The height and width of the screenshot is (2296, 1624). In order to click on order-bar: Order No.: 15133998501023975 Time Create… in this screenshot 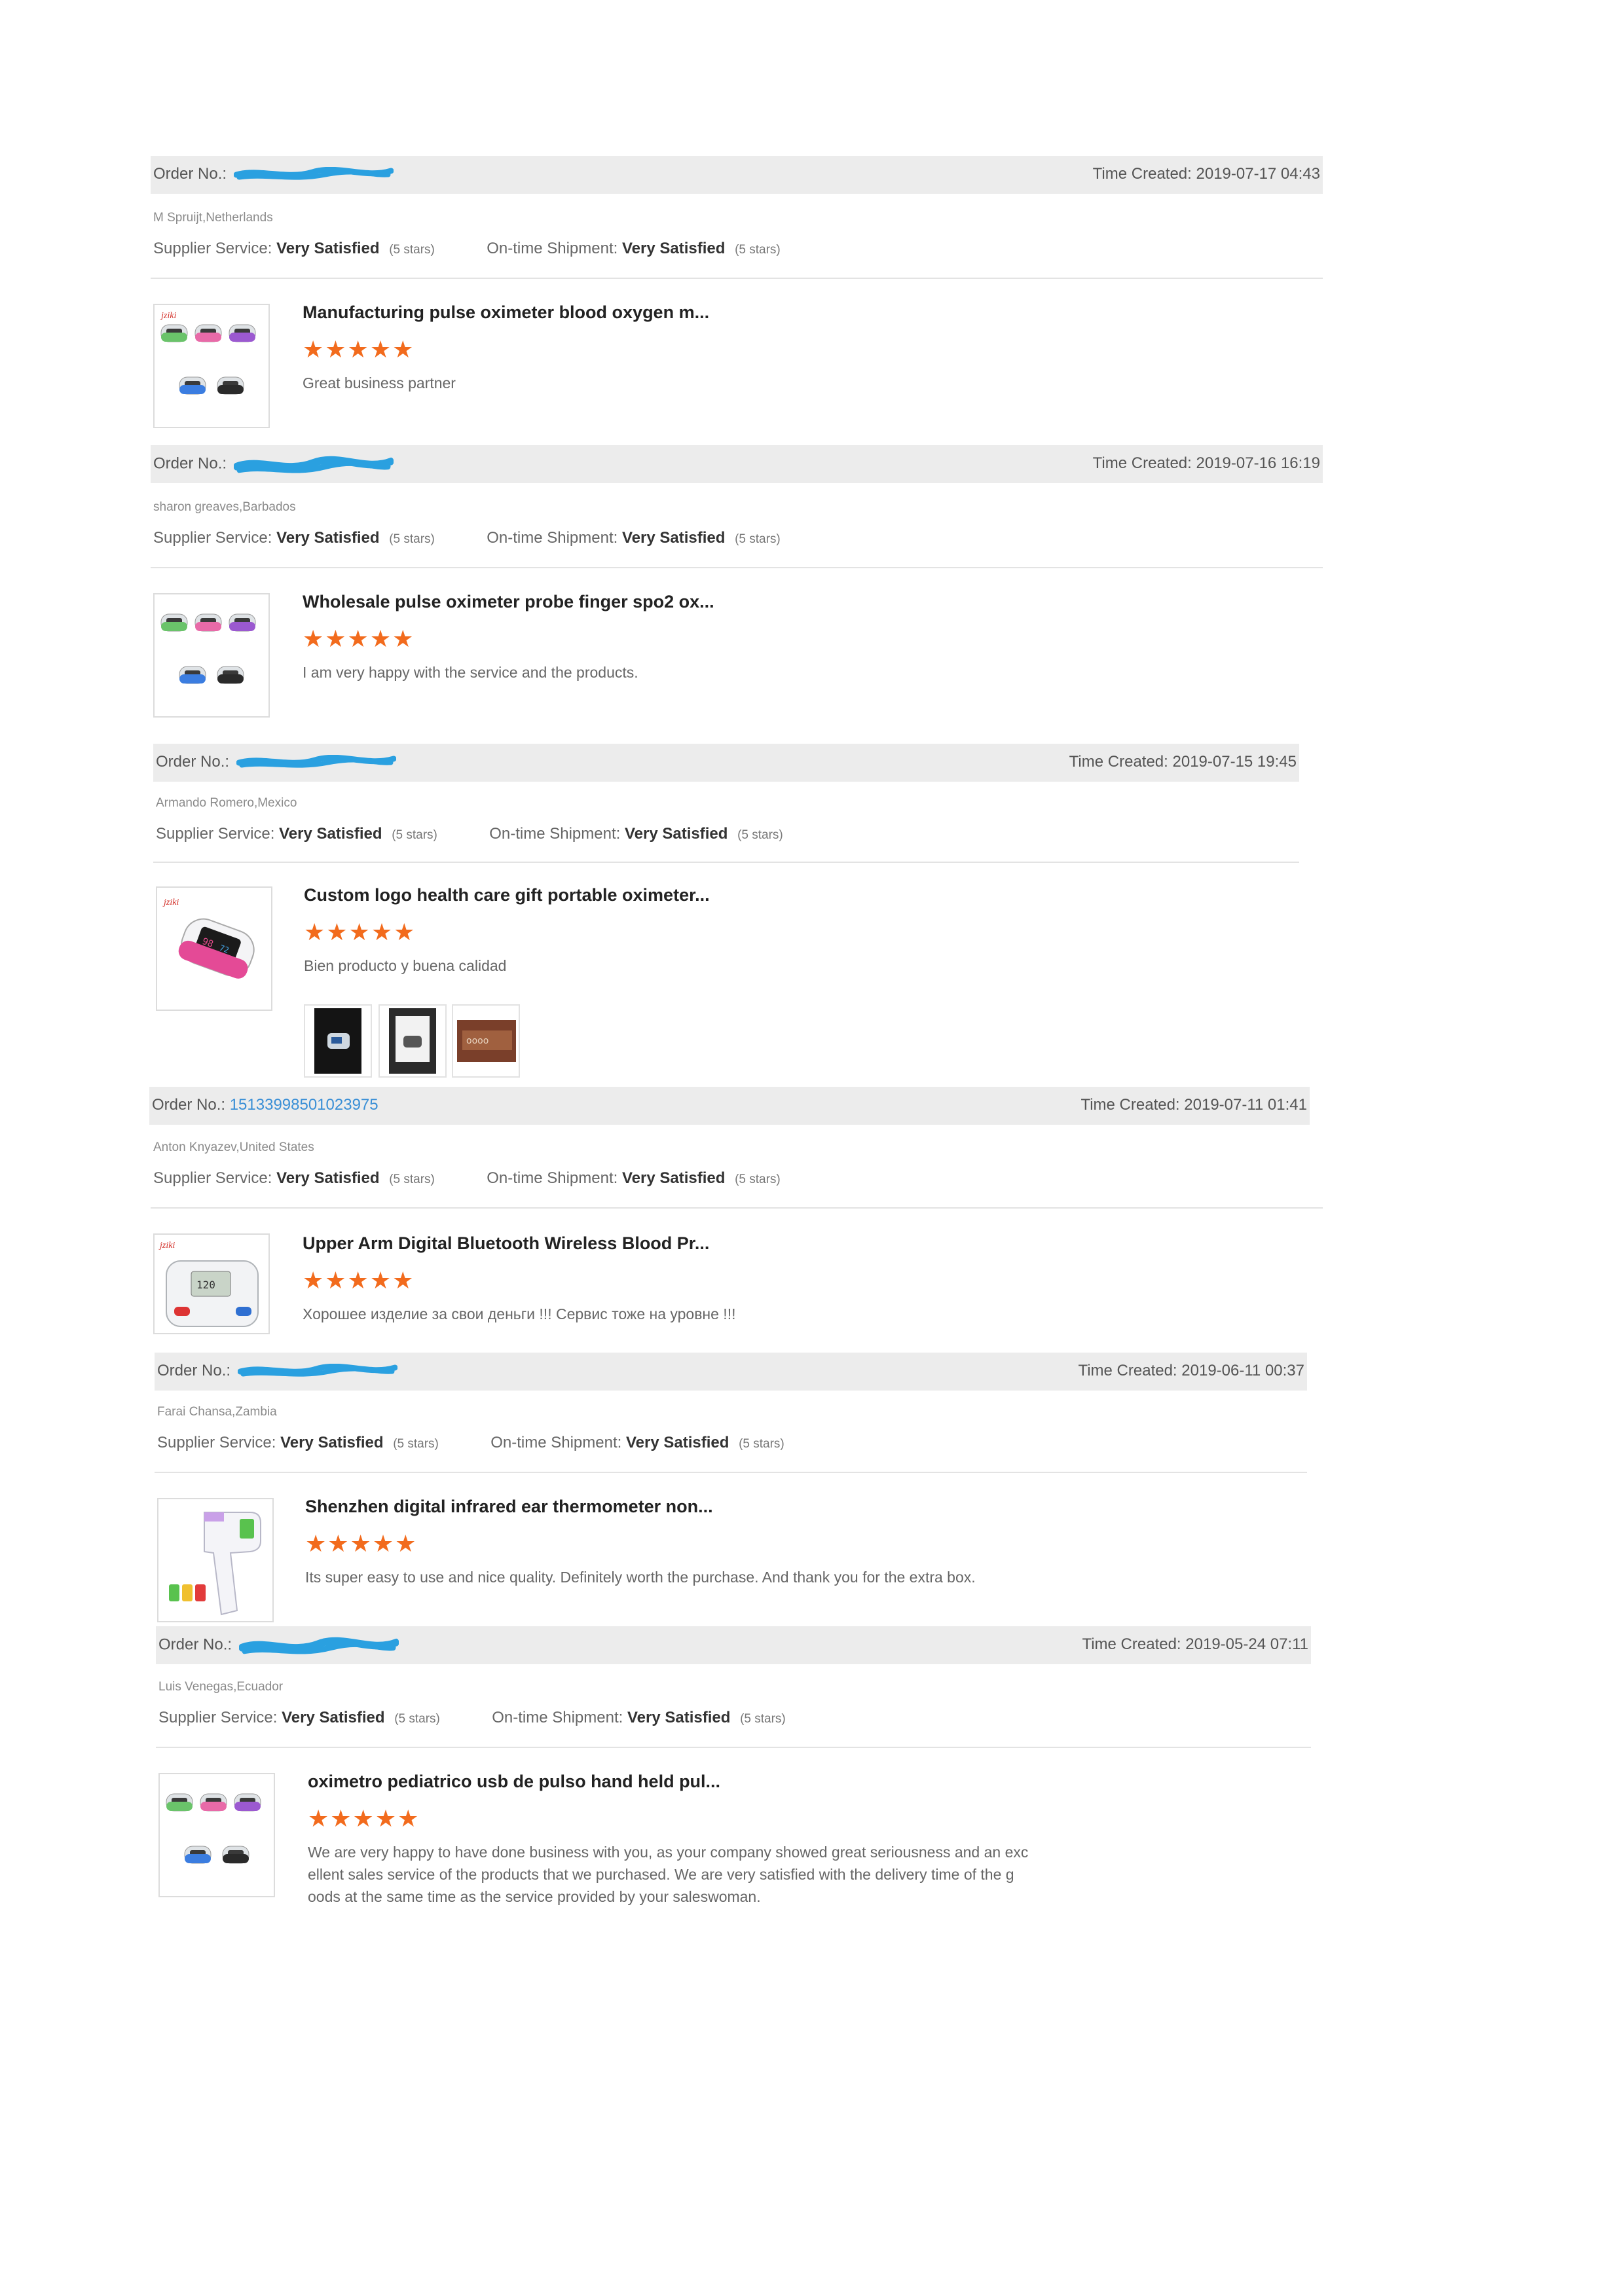, I will do `click(729, 1106)`.